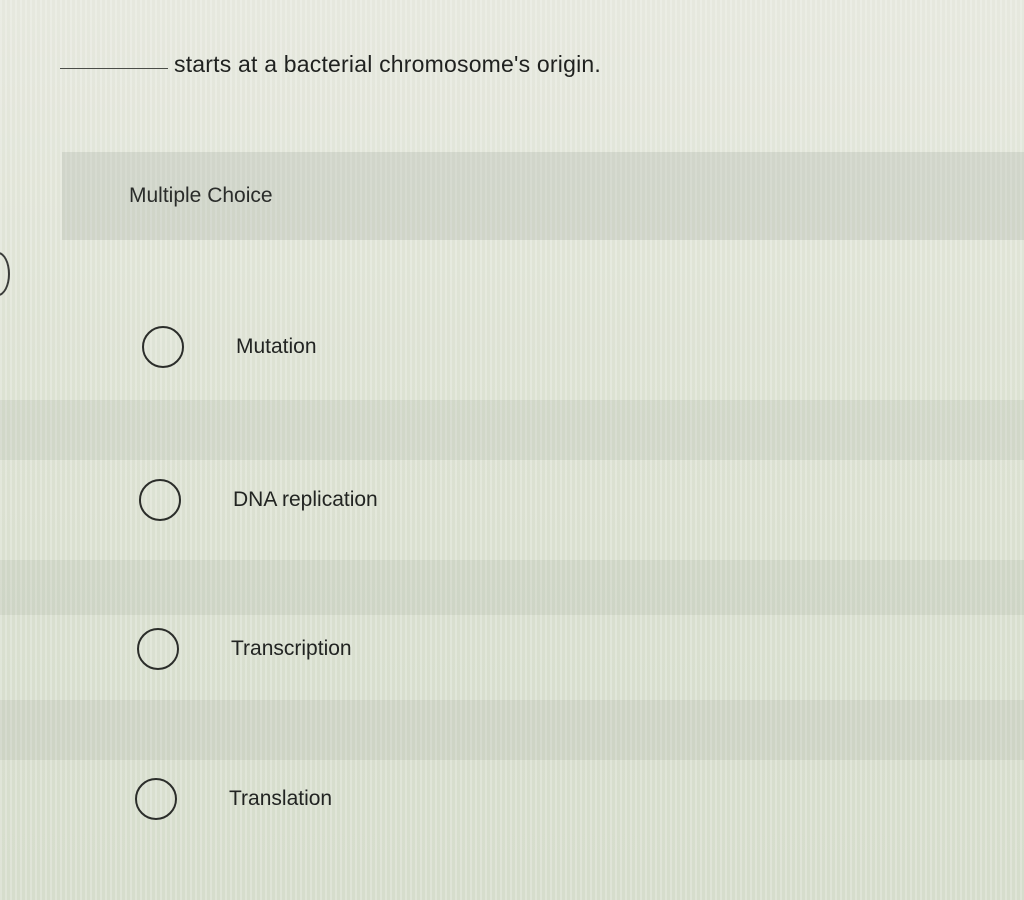 Image resolution: width=1024 pixels, height=900 pixels. I want to click on option-label: DNA replication, so click(305, 500).